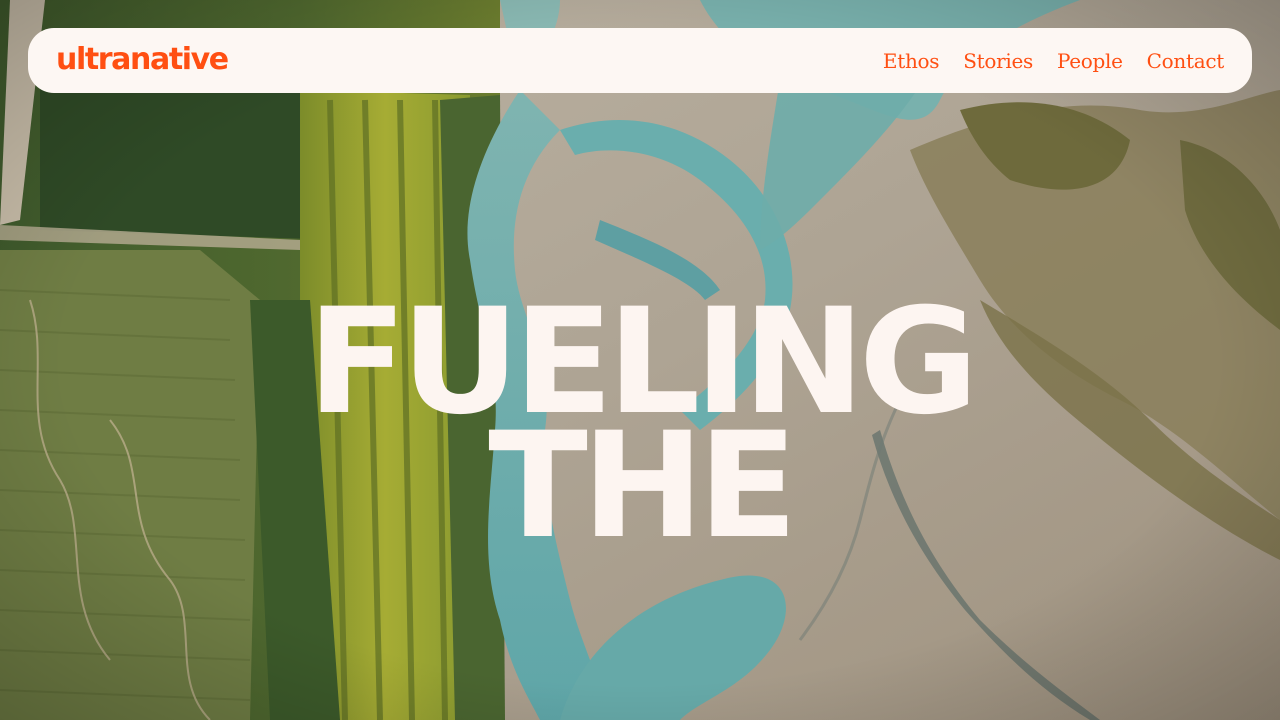 This screenshot has height=720, width=1280. I want to click on nav-link-contact: Contact, so click(1186, 61).